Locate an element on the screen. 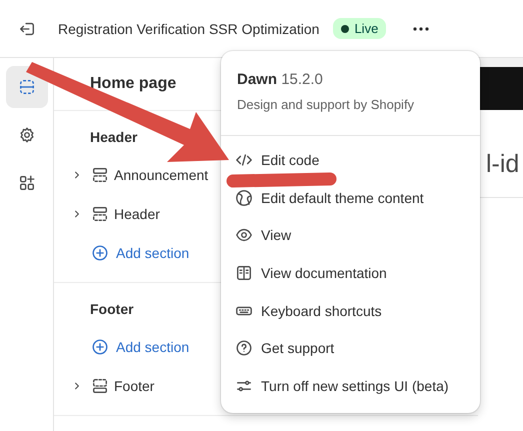 The image size is (523, 431). settings-icon is located at coordinates (27, 135).